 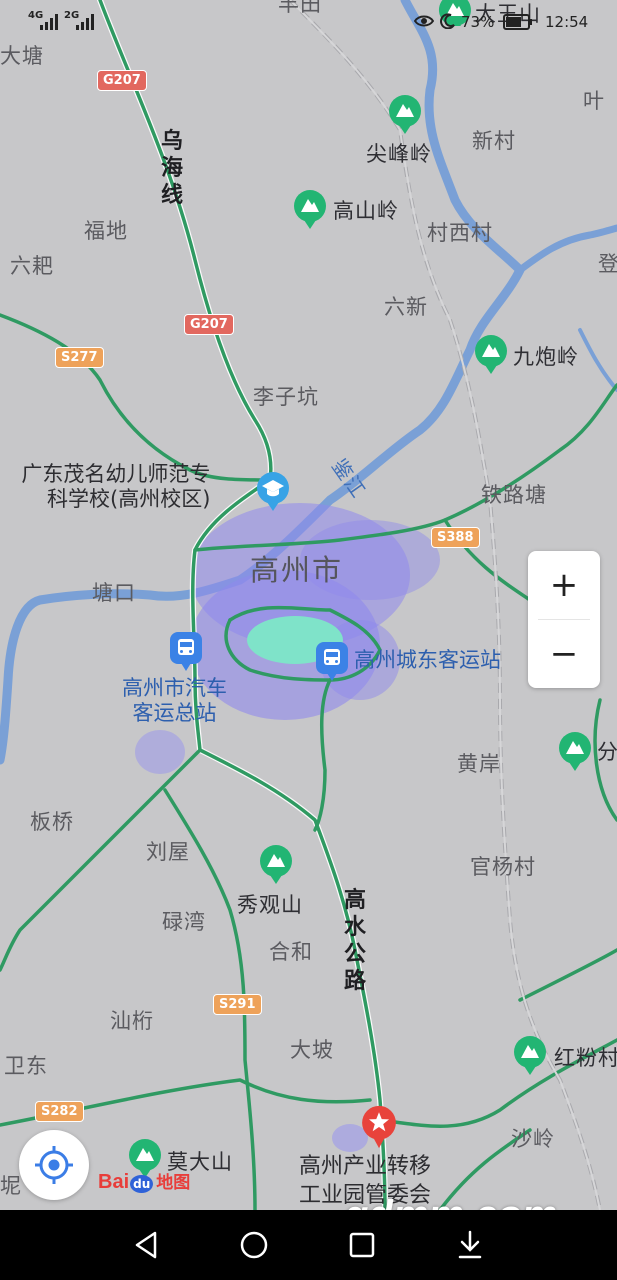 I want to click on mountain-label: 尖峰岭, so click(x=399, y=153).